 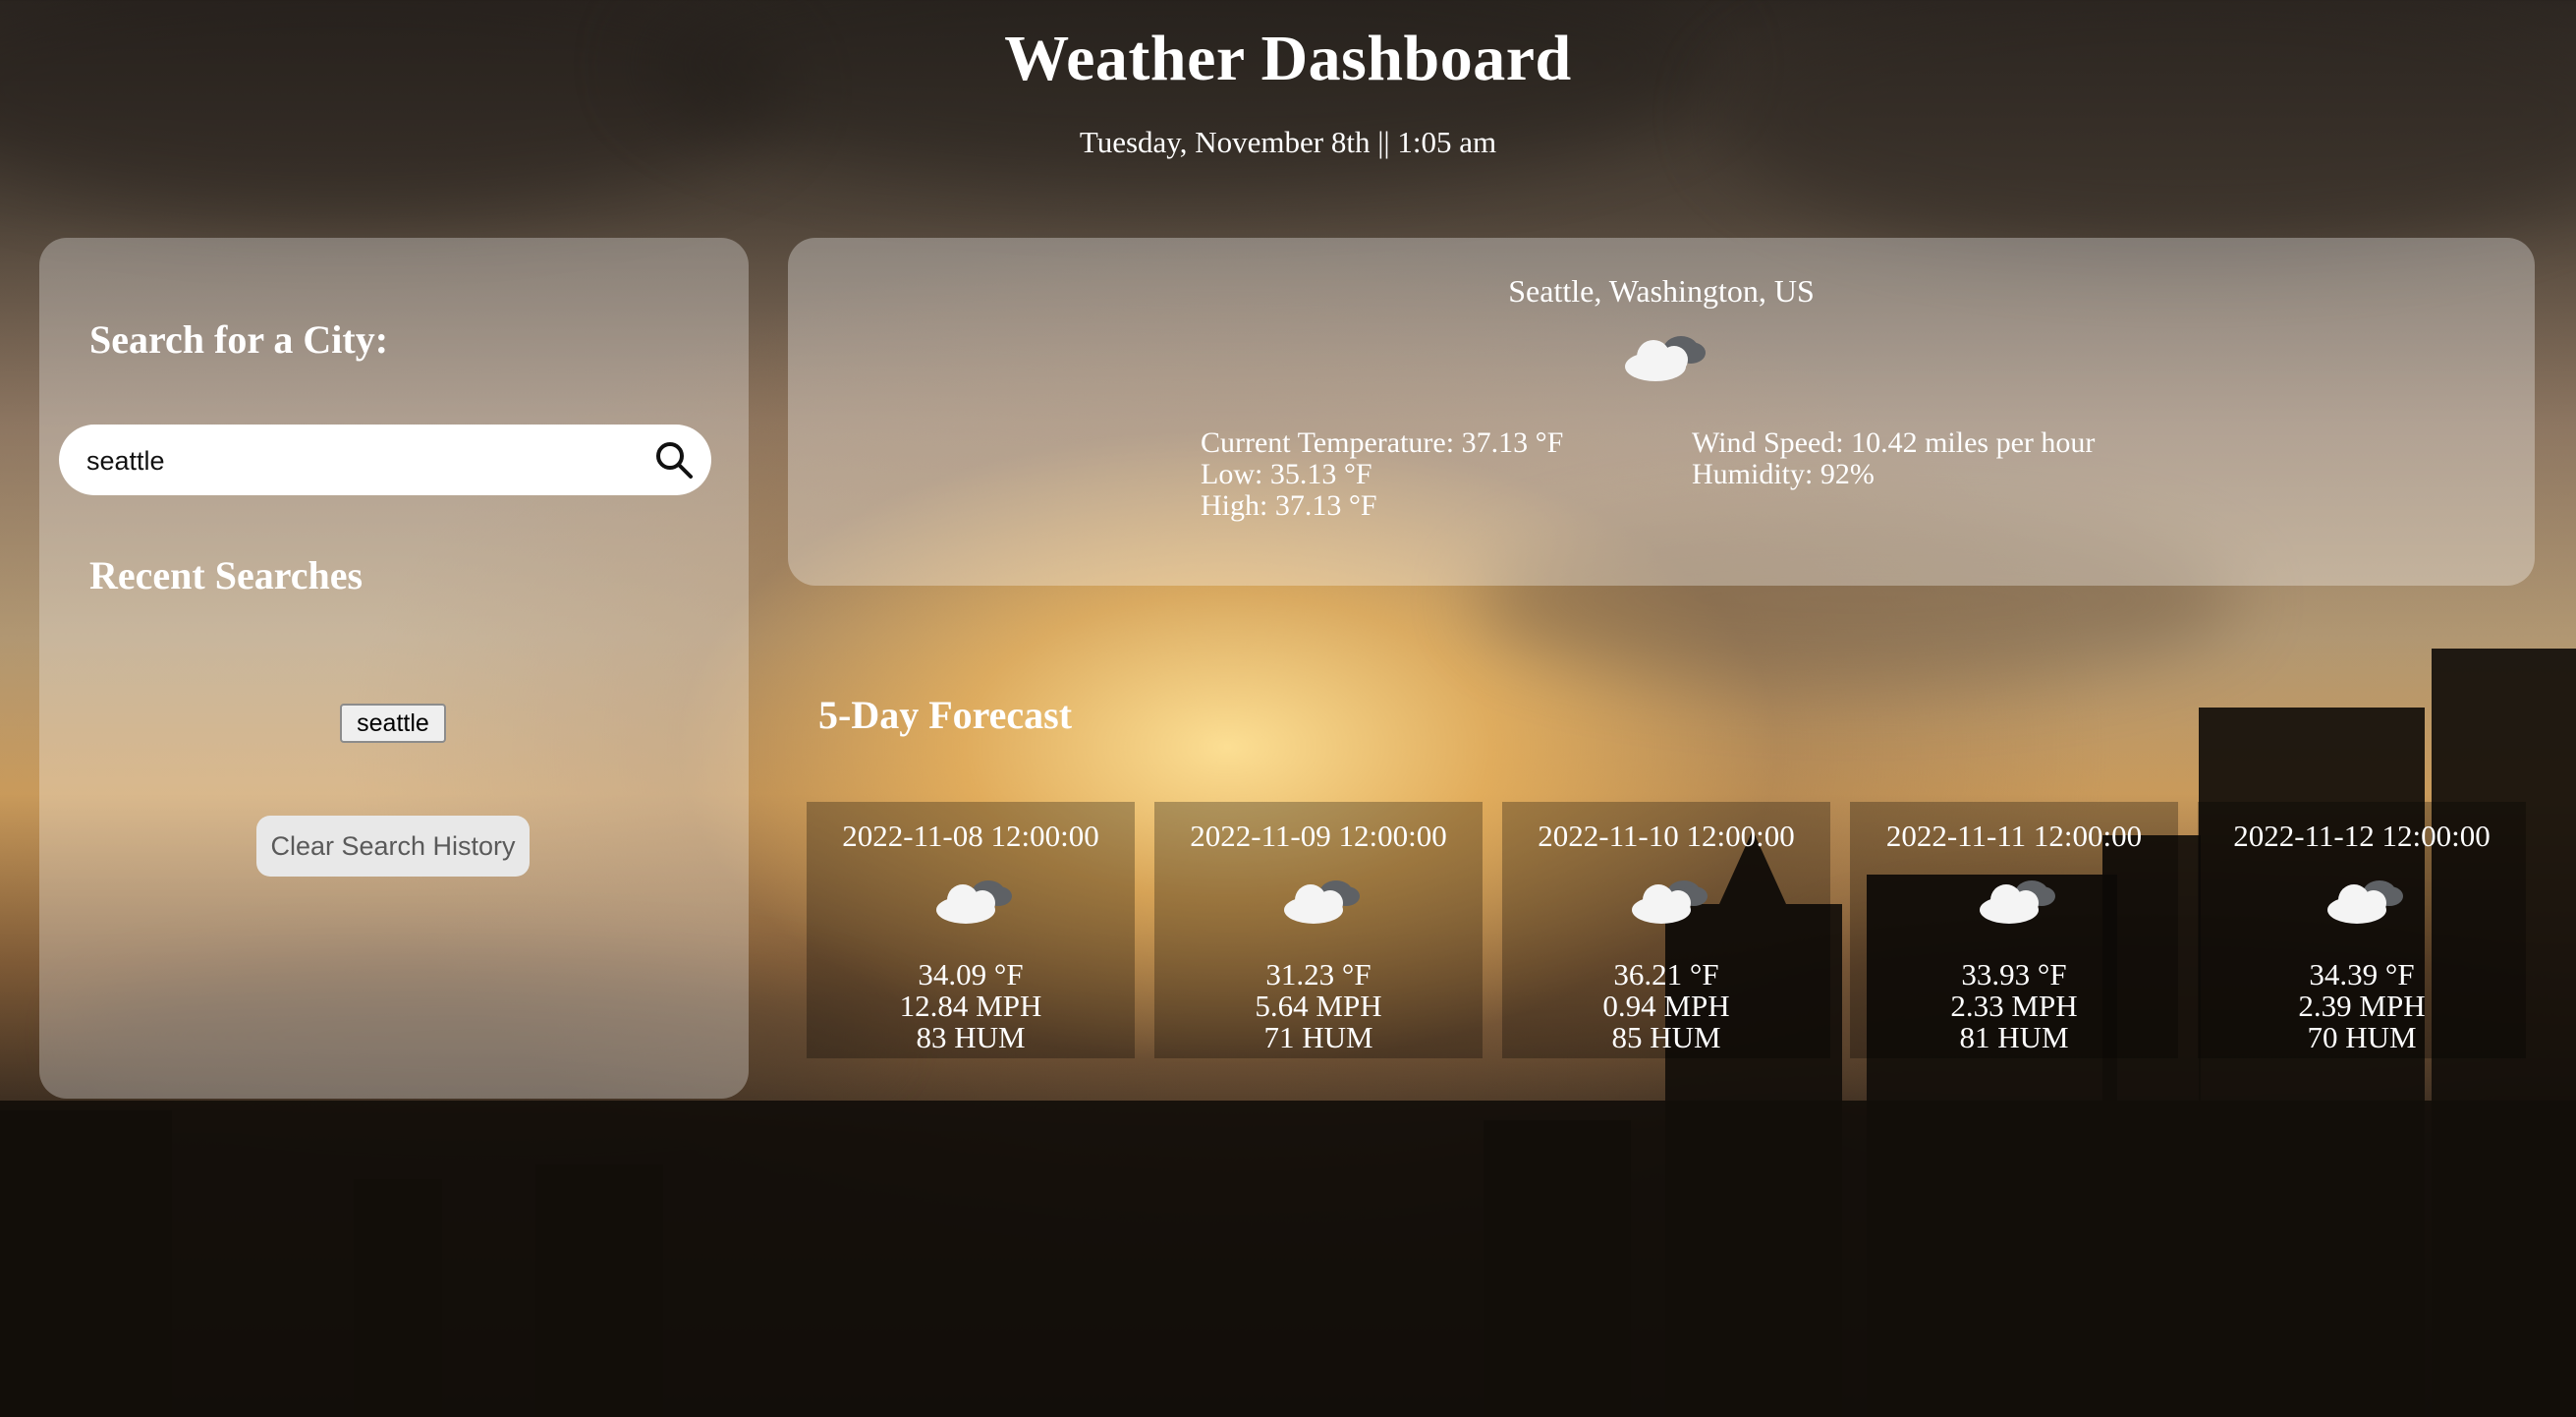 What do you see at coordinates (1318, 836) in the screenshot?
I see `forecast-date: 2022-11-09 12:00:00` at bounding box center [1318, 836].